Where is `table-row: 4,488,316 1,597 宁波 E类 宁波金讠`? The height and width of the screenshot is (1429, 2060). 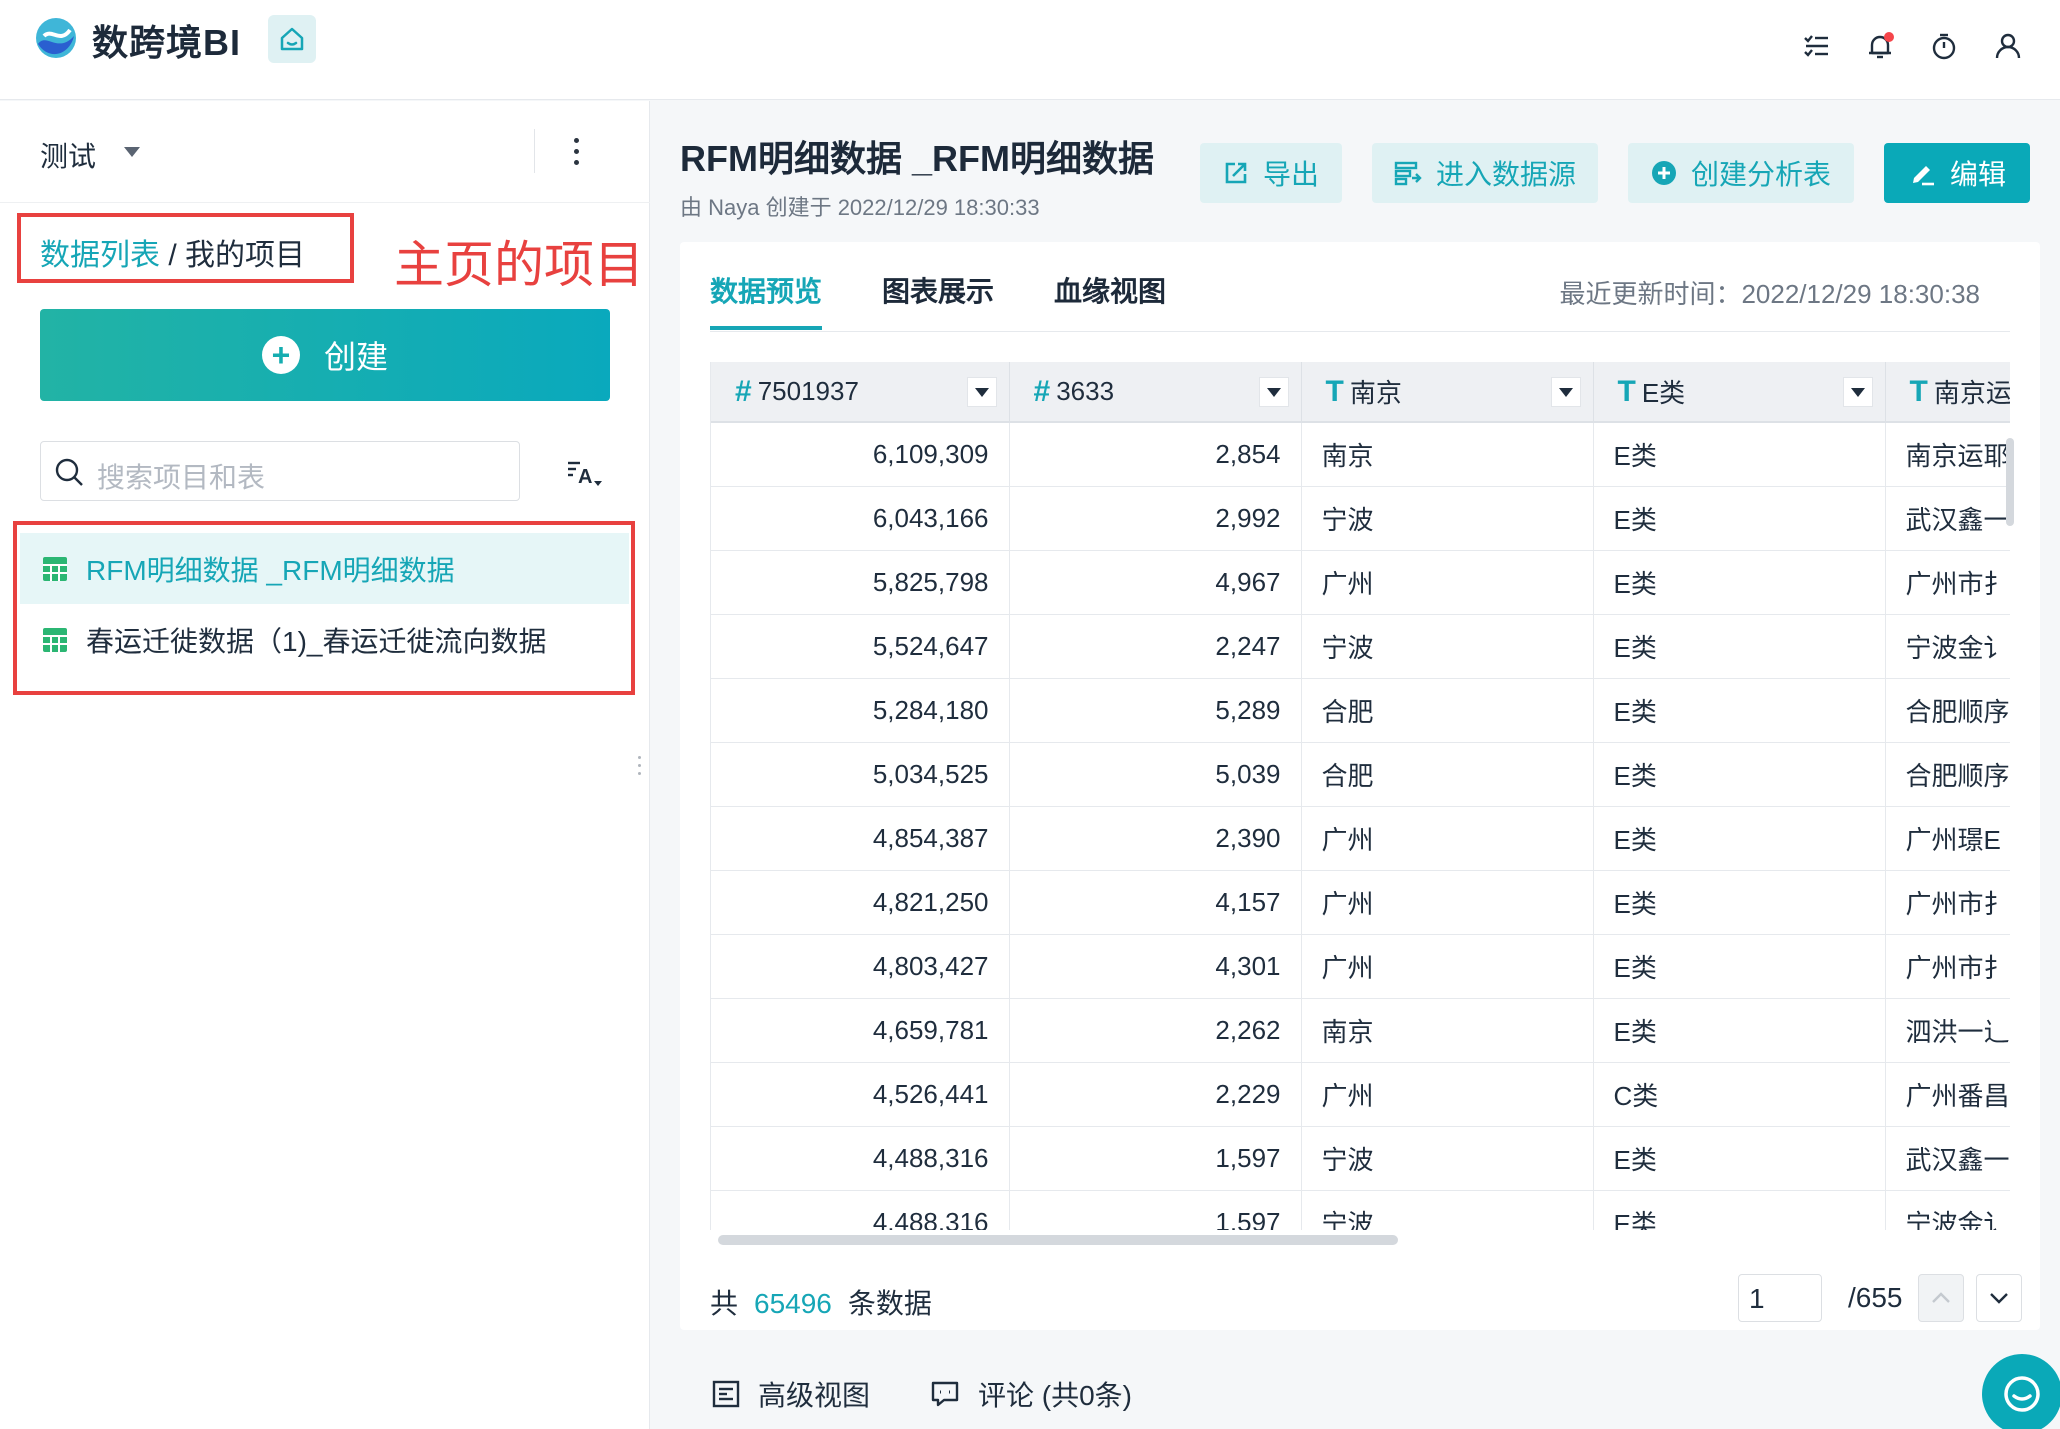
table-row: 4,488,316 1,597 宁波 E类 宁波金讠 is located at coordinates (1360, 1210).